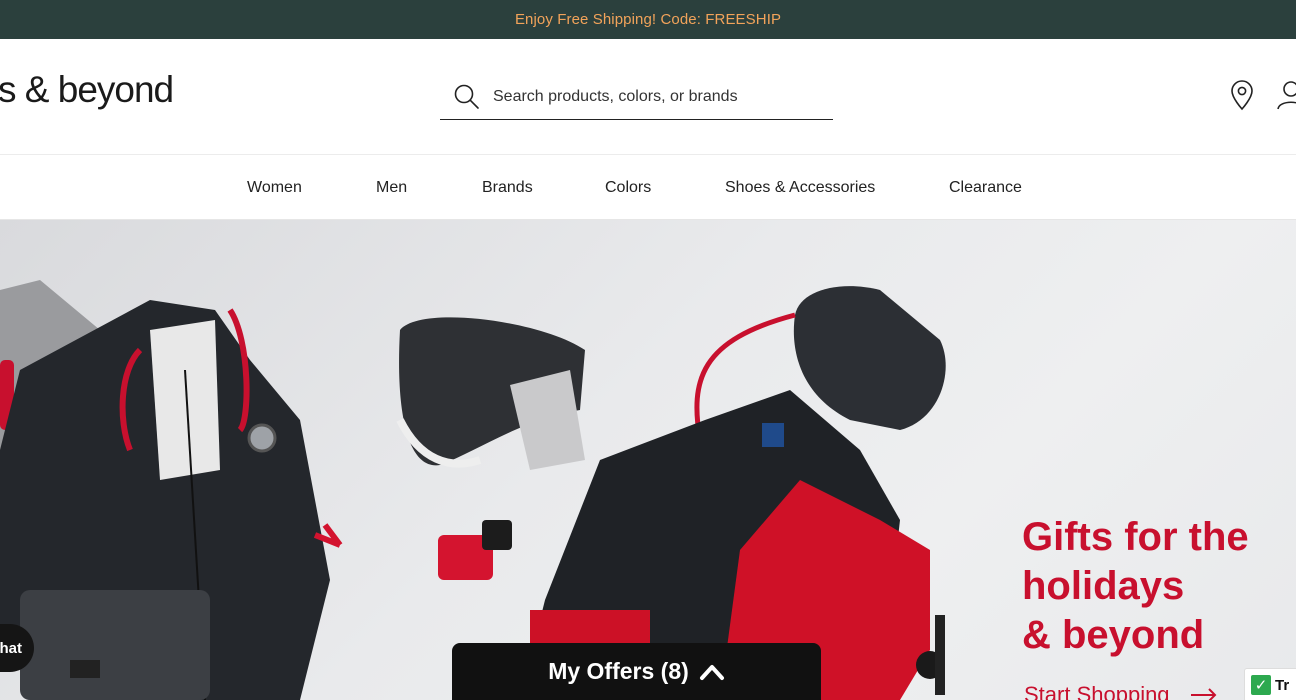 The image size is (1296, 700). Describe the element at coordinates (1286, 97) in the screenshot. I see `account-icon` at that location.